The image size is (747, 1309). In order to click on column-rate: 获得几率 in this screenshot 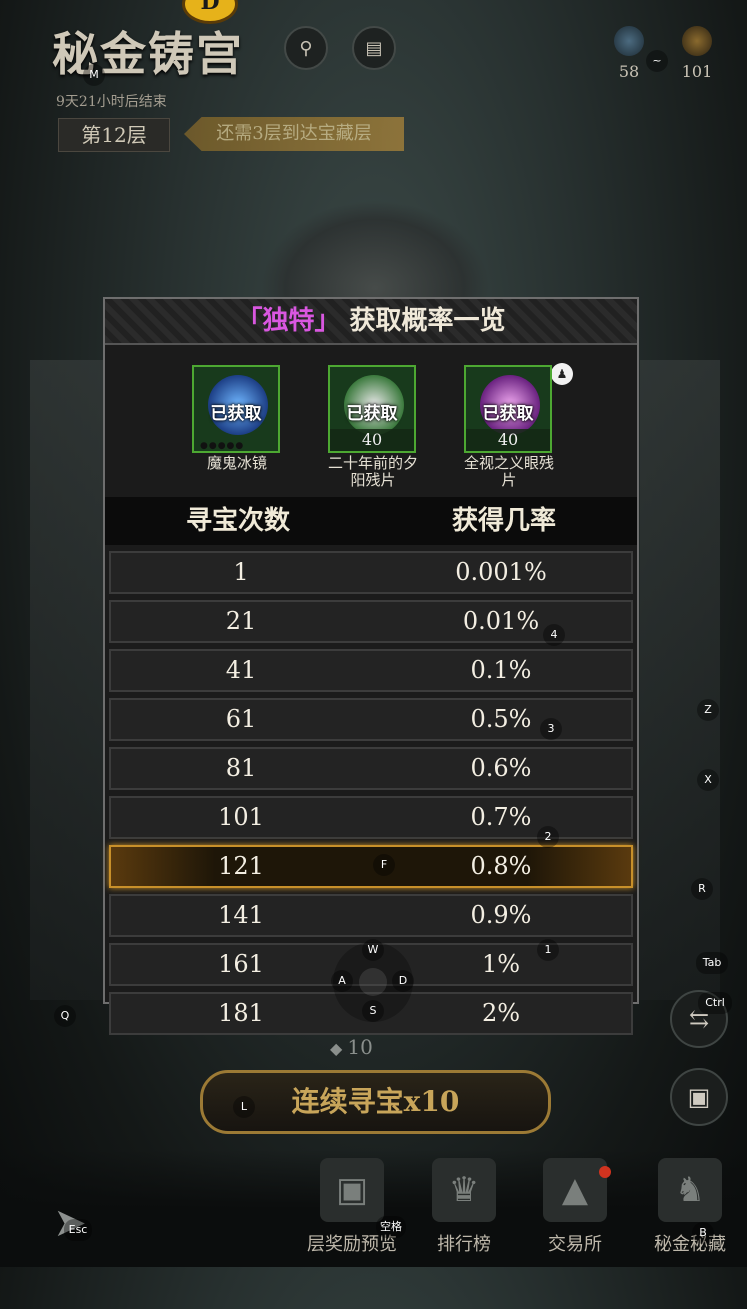, I will do `click(503, 521)`.